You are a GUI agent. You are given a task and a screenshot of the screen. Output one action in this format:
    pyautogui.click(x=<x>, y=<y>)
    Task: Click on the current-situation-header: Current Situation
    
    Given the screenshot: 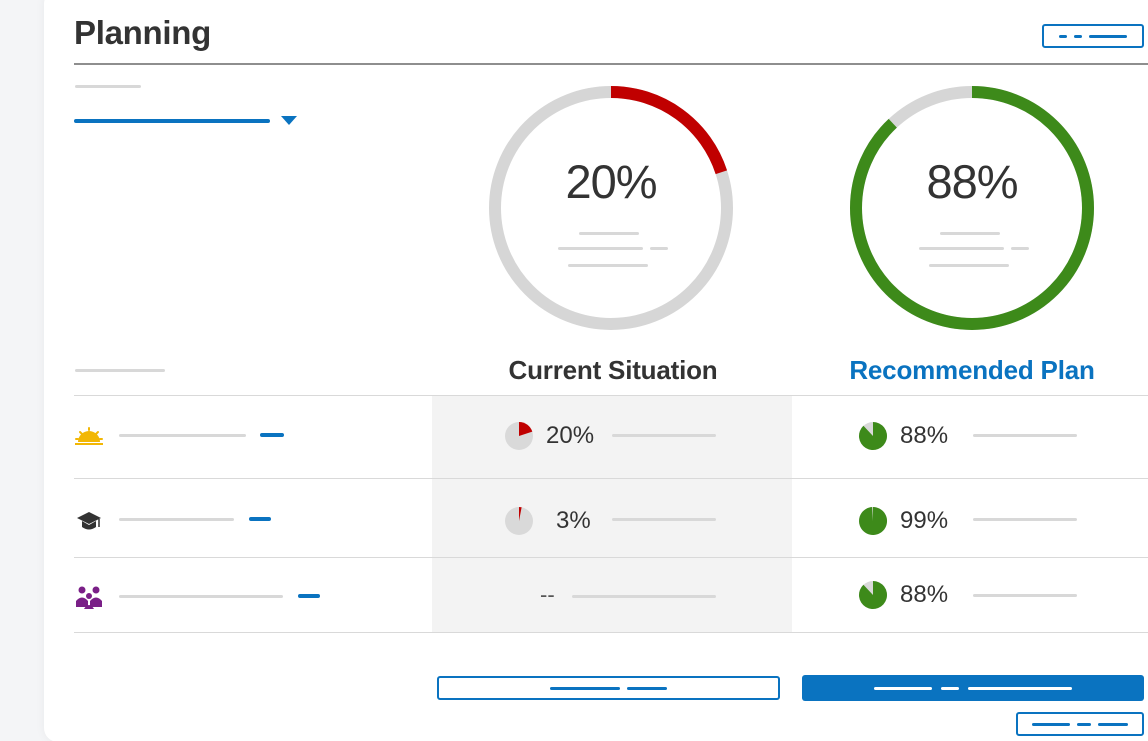 What is the action you would take?
    pyautogui.click(x=613, y=370)
    